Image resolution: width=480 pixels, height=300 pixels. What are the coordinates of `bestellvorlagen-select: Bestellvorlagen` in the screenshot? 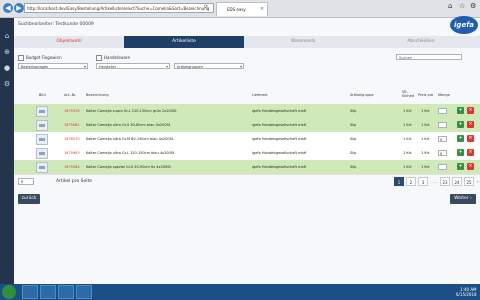 It's located at (53, 66).